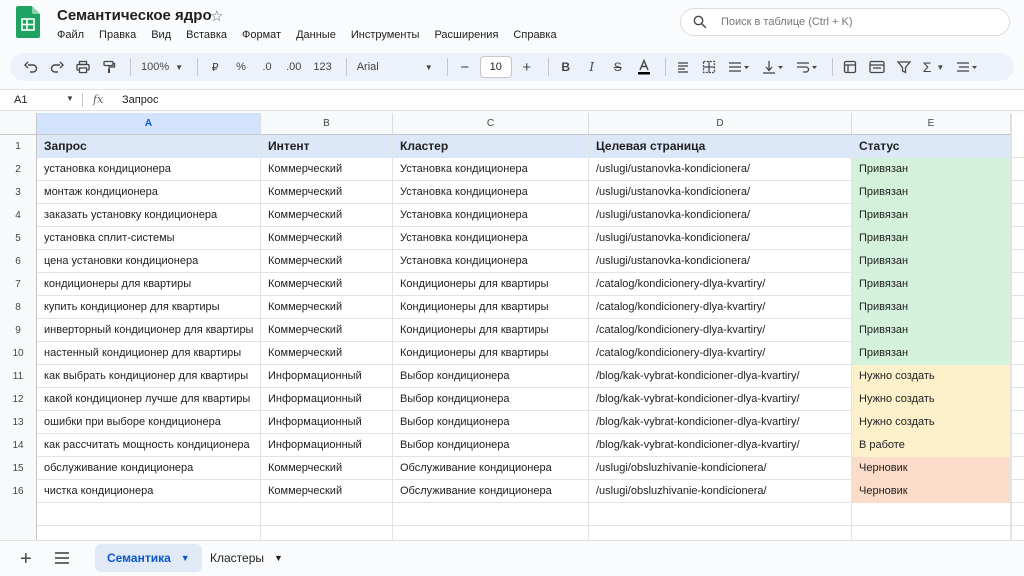 This screenshot has width=1024, height=576. What do you see at coordinates (850, 67) in the screenshot?
I see `insert-link-icon` at bounding box center [850, 67].